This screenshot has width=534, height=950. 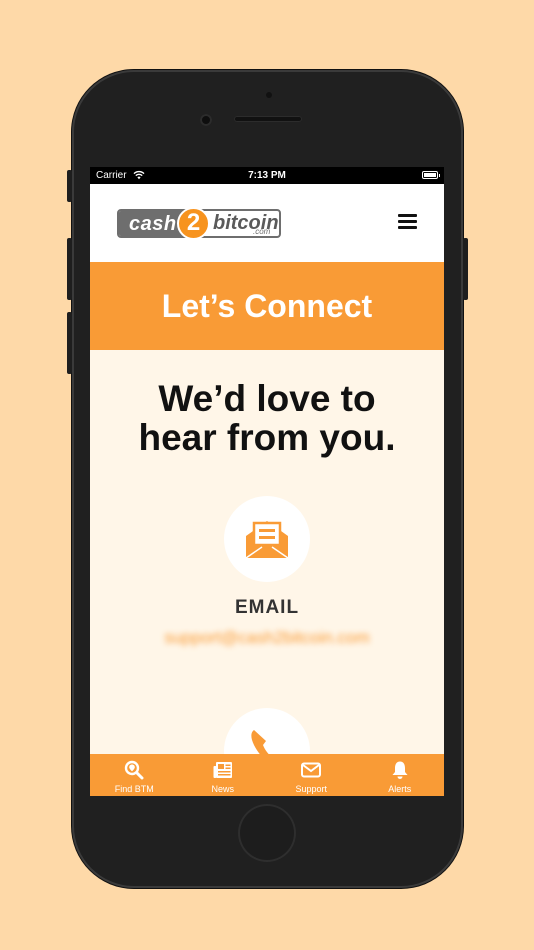 I want to click on tab-label-support: Support, so click(x=311, y=789).